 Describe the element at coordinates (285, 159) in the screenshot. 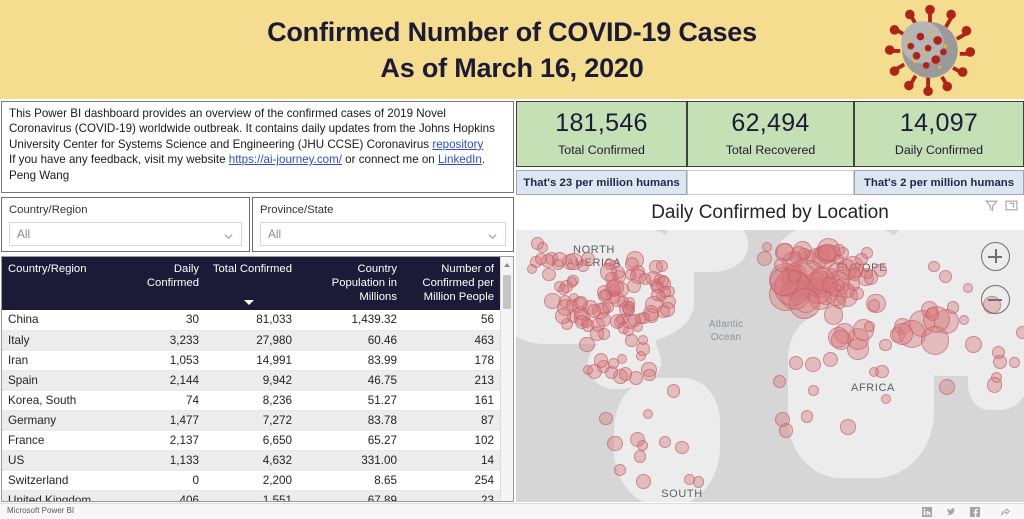

I see `website-link: https://ai-journey.com/` at that location.